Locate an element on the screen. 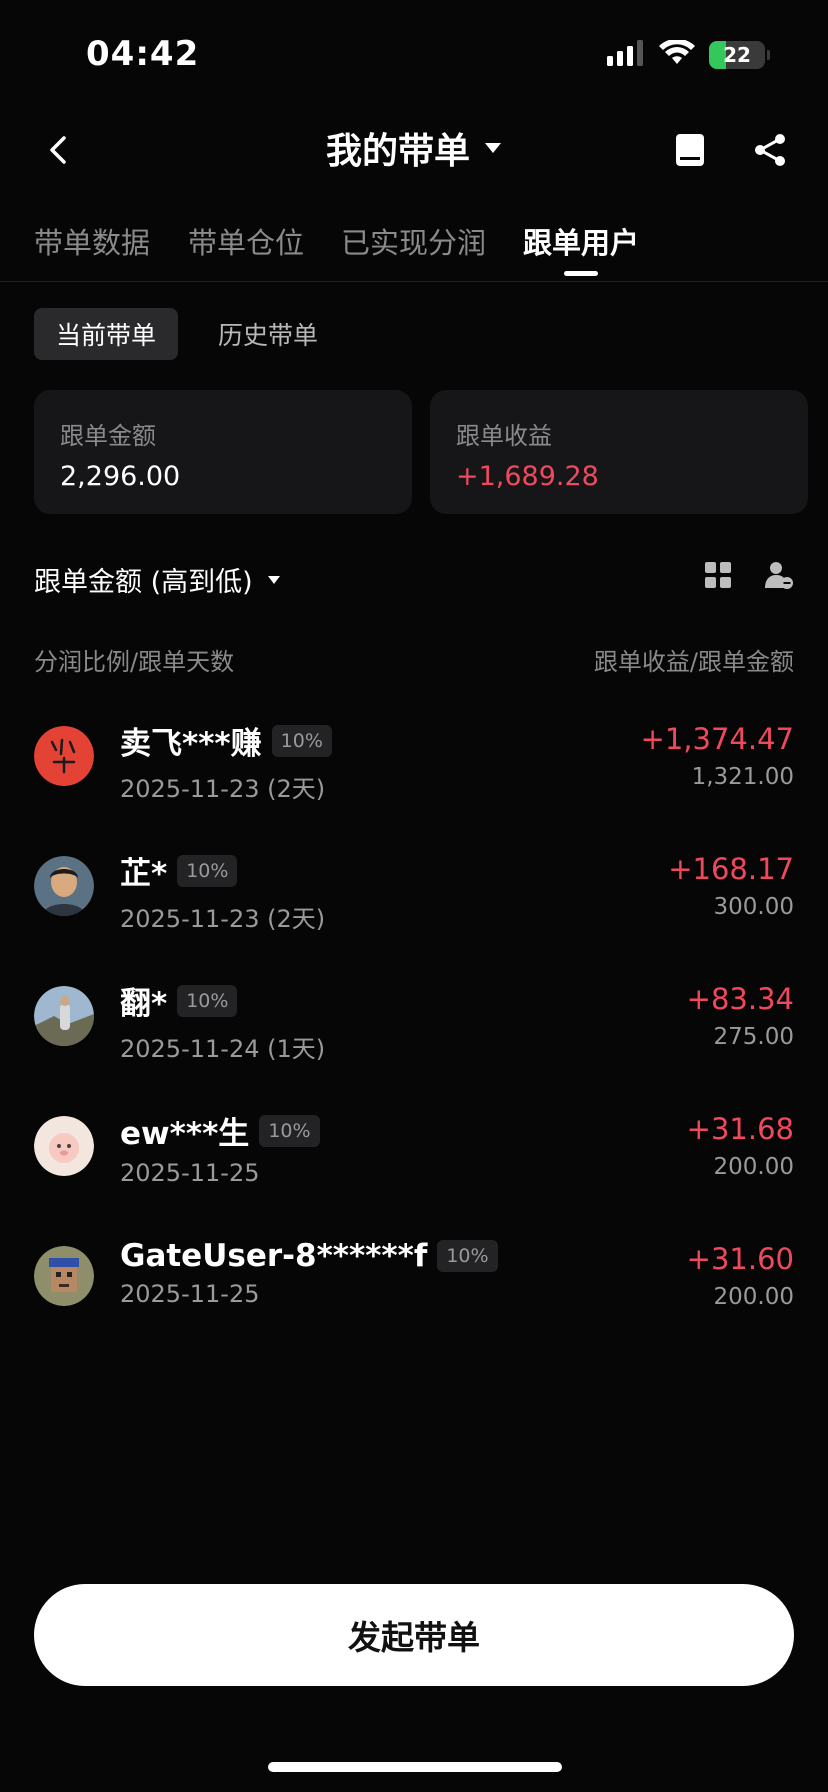  follower-name: 卖飞***赚 is located at coordinates (191, 744).